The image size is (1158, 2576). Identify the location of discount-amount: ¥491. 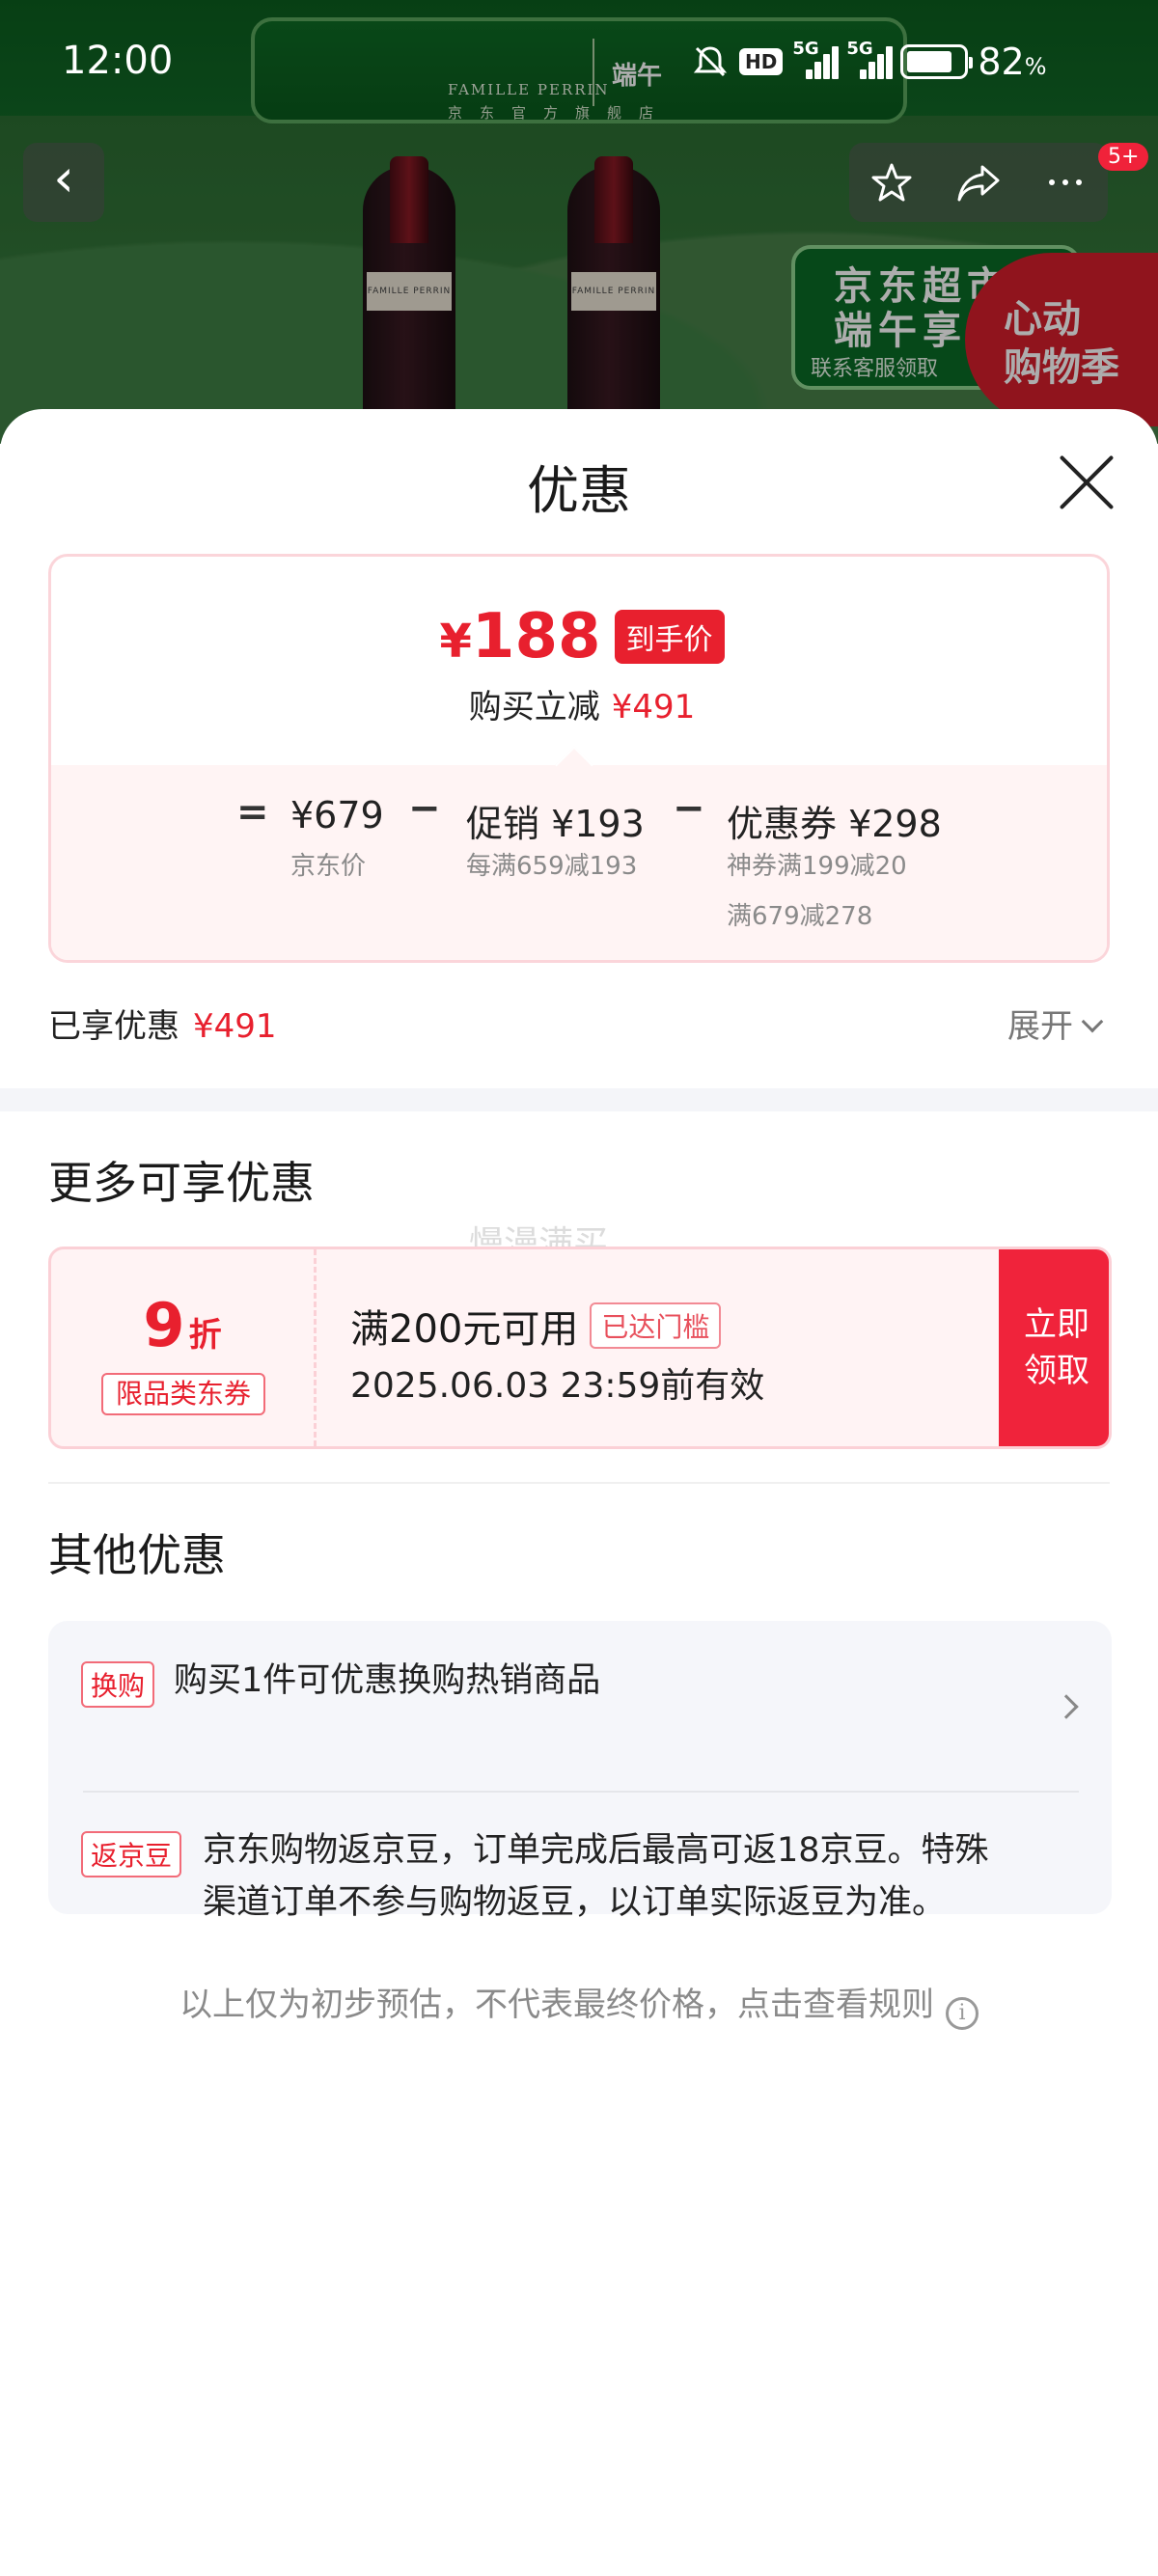
(653, 707).